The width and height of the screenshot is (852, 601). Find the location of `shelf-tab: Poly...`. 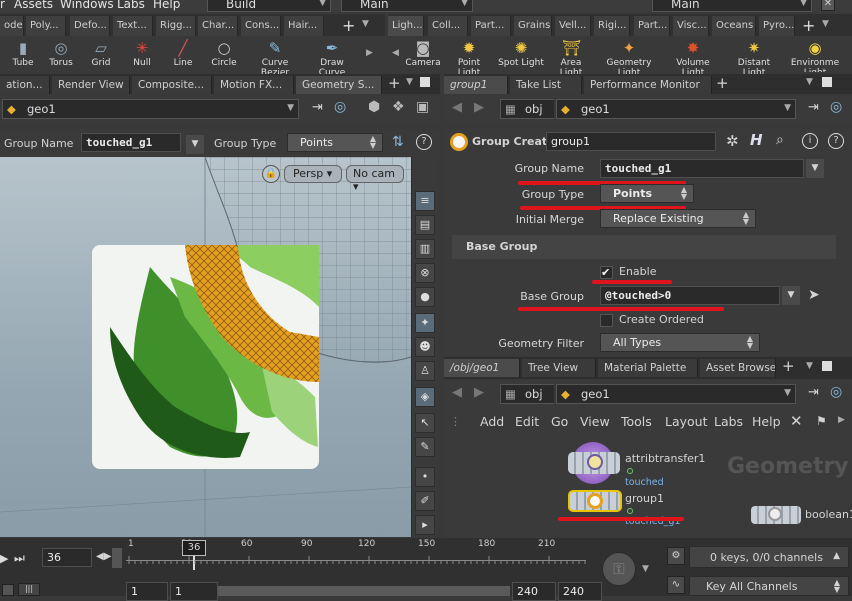

shelf-tab: Poly... is located at coordinates (46, 26).